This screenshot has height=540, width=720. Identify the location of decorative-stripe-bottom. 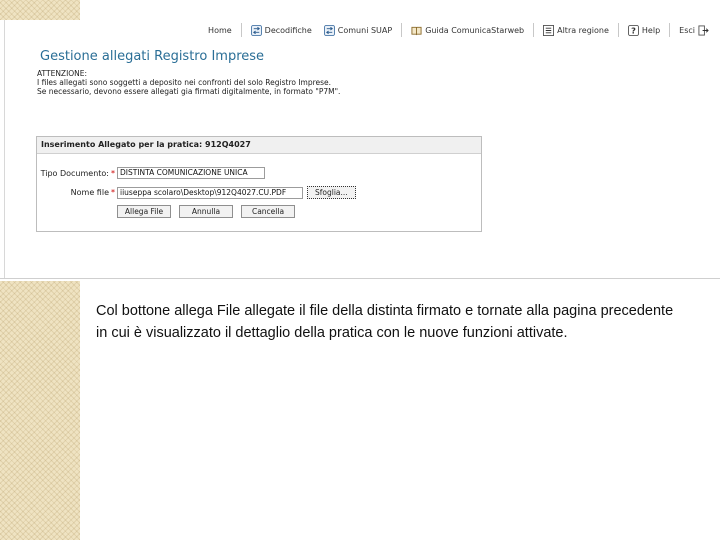
(40, 410).